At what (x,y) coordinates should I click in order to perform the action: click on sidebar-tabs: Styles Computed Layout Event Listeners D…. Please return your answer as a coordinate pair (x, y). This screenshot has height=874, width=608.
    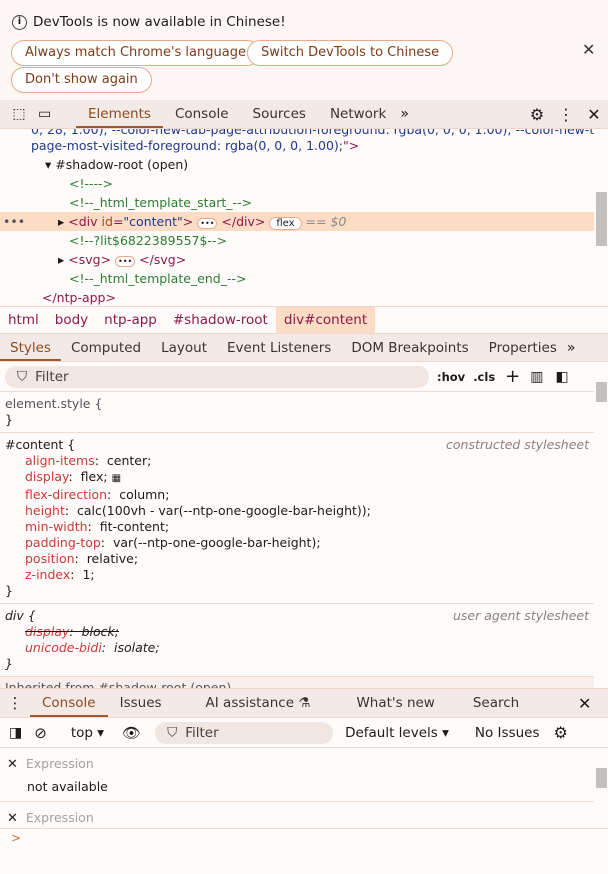
    Looking at the image, I should click on (304, 347).